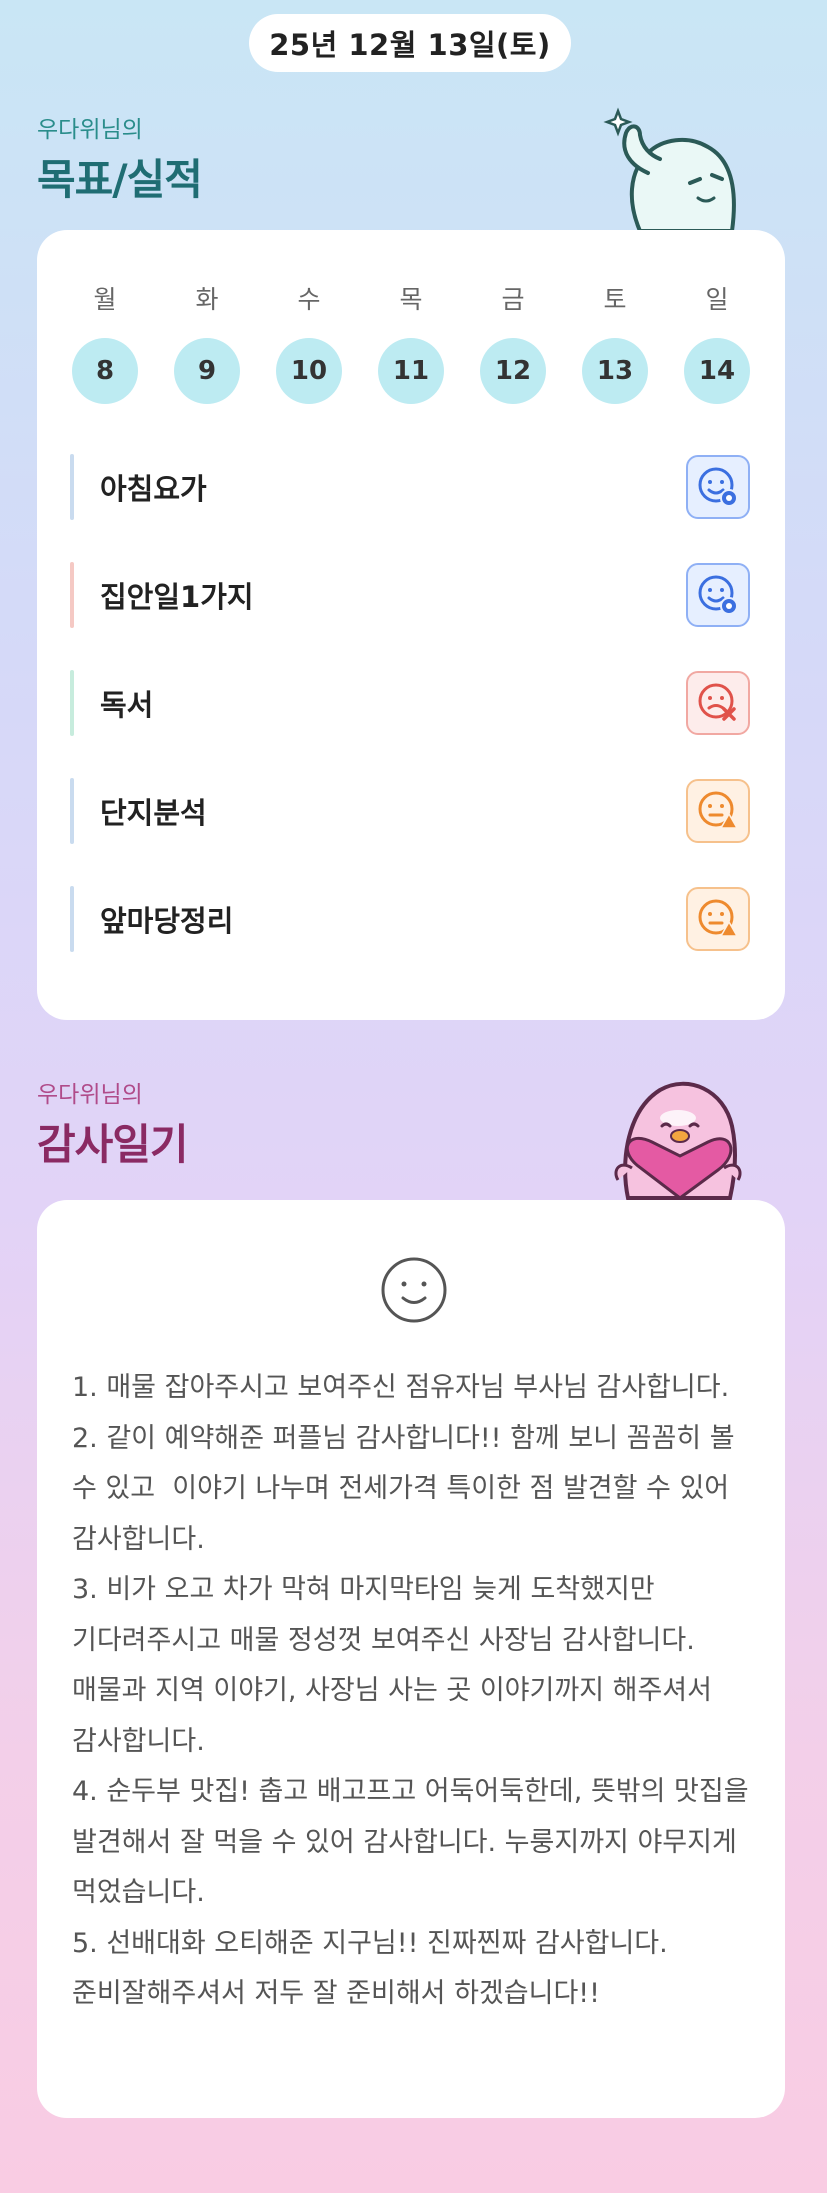 Image resolution: width=827 pixels, height=2193 pixels. I want to click on goals-title: 목표/실적, so click(120, 179).